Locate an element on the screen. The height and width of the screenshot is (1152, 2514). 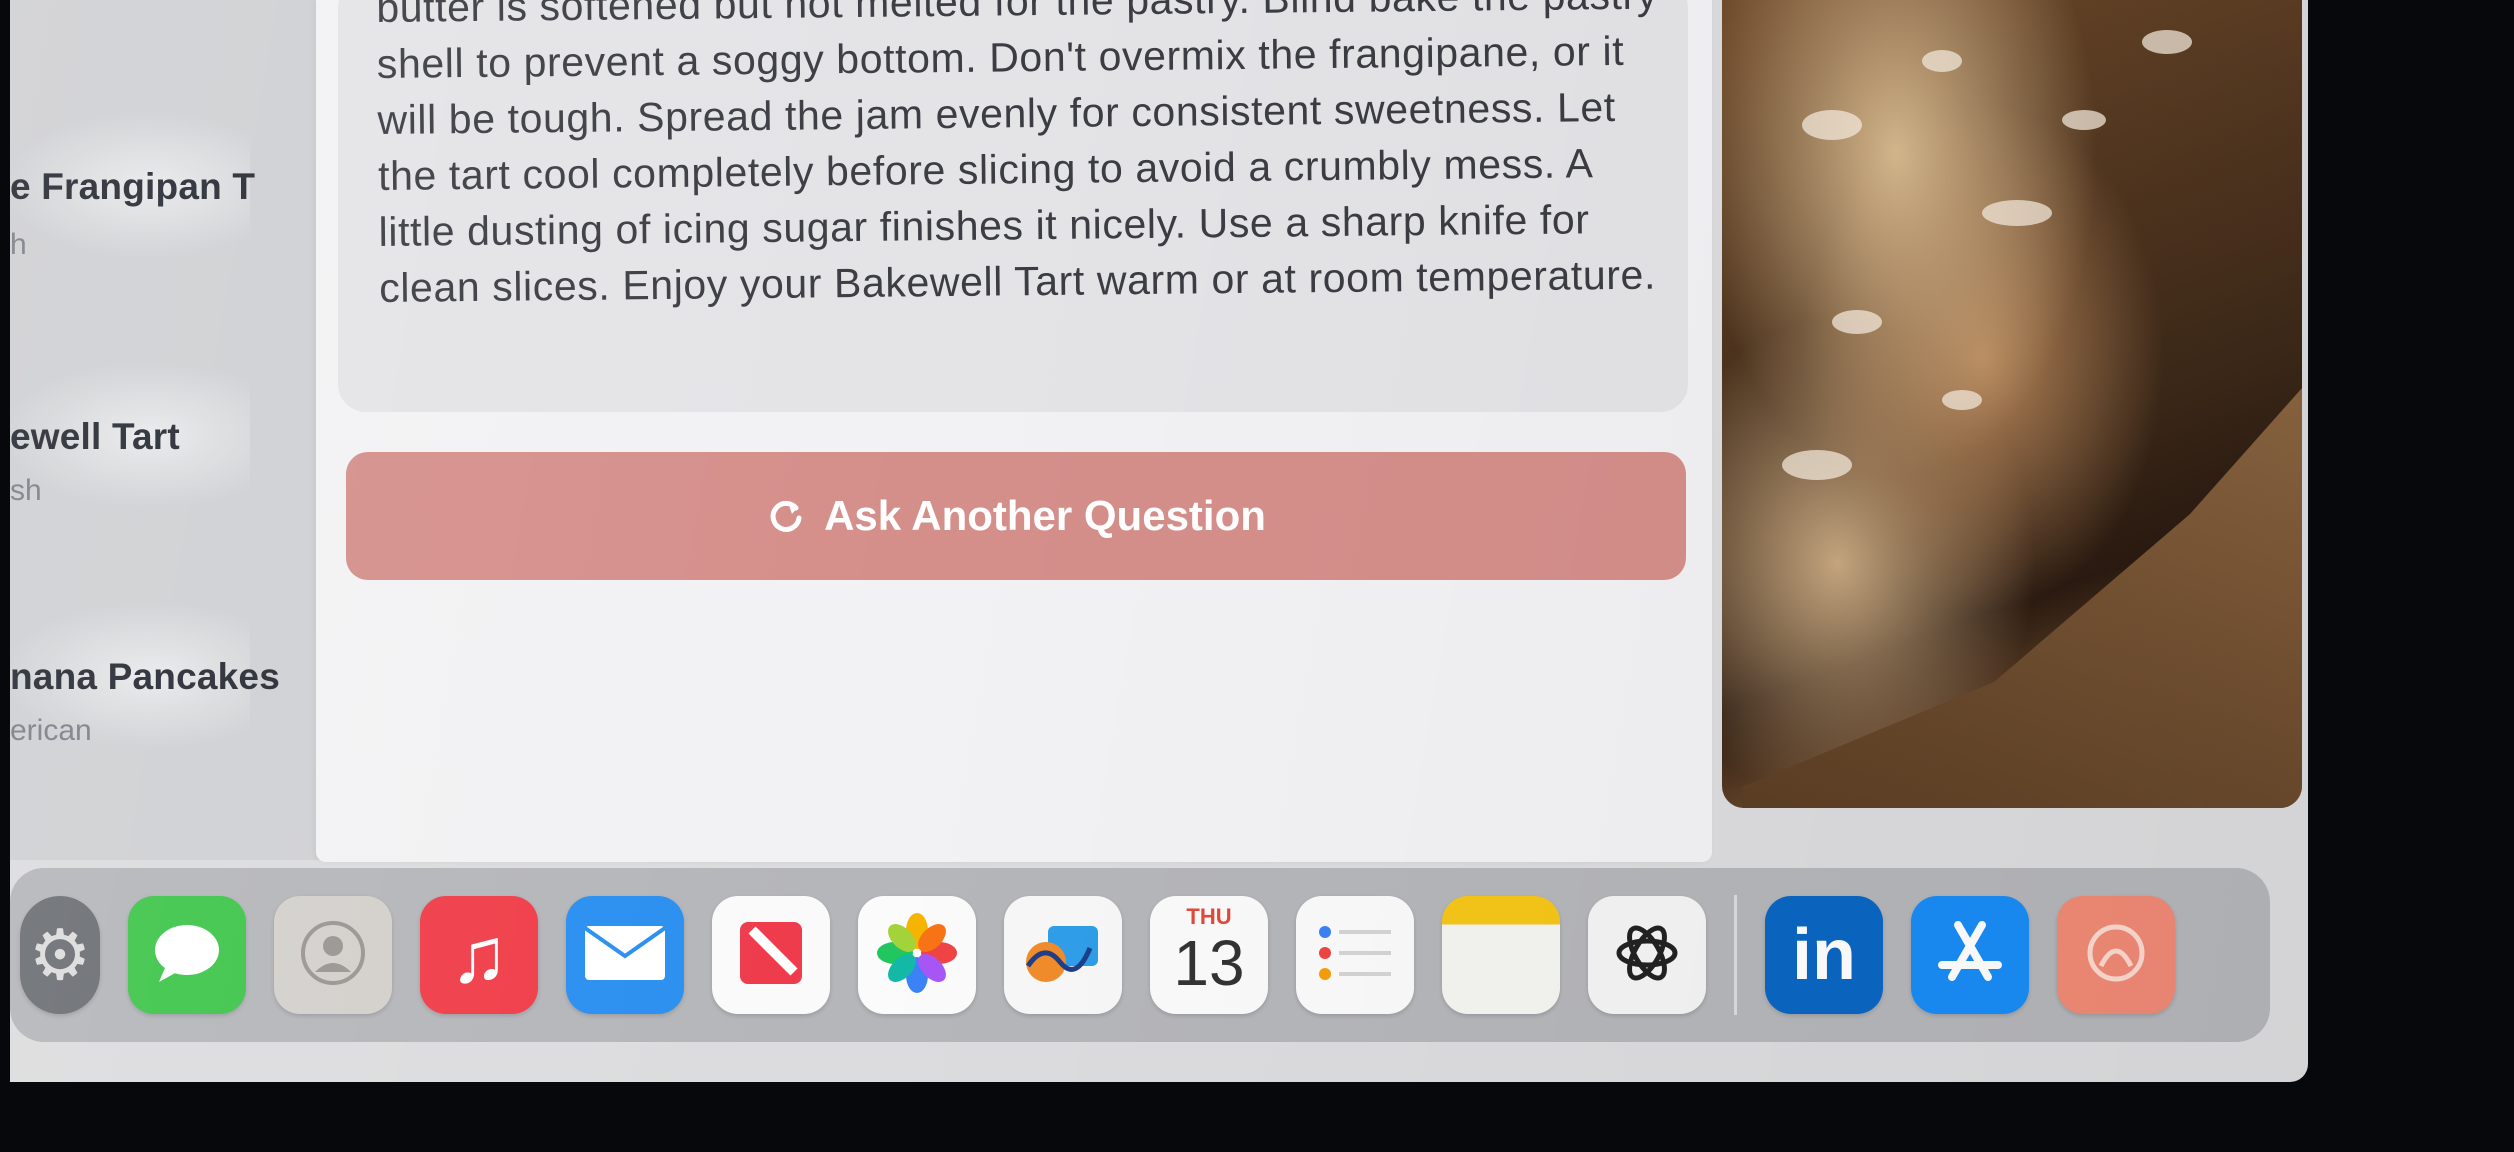
reminders-app is located at coordinates (1355, 955).